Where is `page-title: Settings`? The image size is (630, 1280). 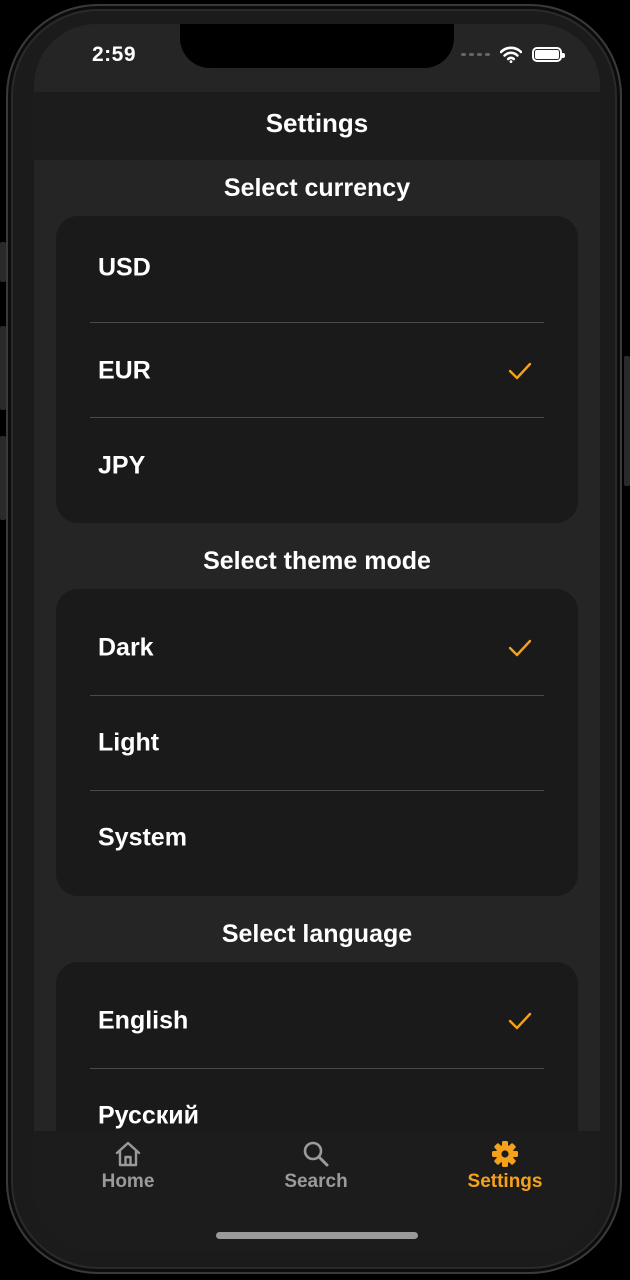
page-title: Settings is located at coordinates (317, 123).